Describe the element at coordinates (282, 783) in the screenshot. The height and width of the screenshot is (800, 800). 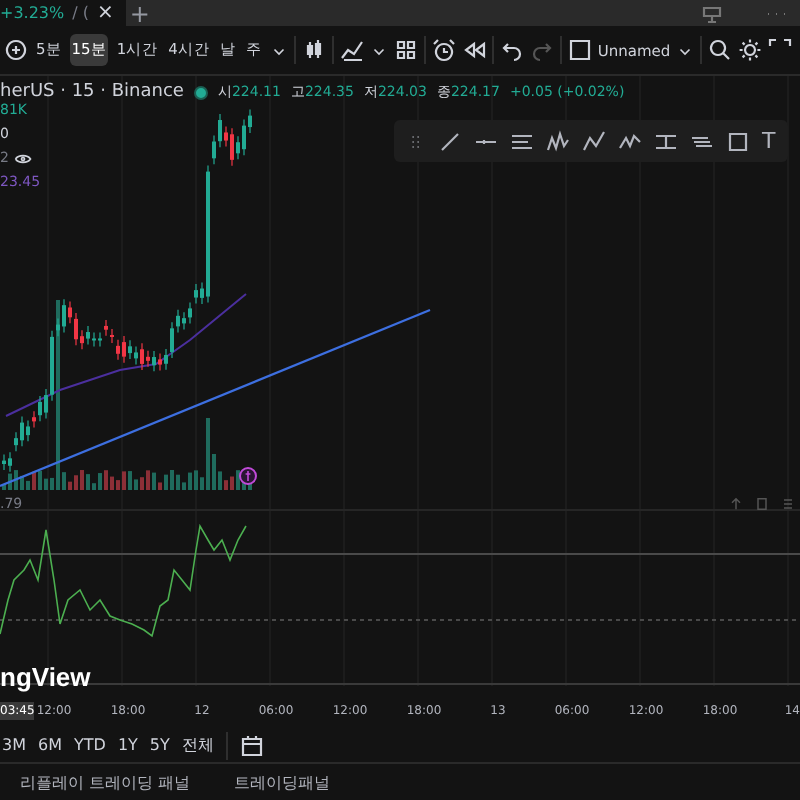
I see `panel-tab: 트레이딩패널` at that location.